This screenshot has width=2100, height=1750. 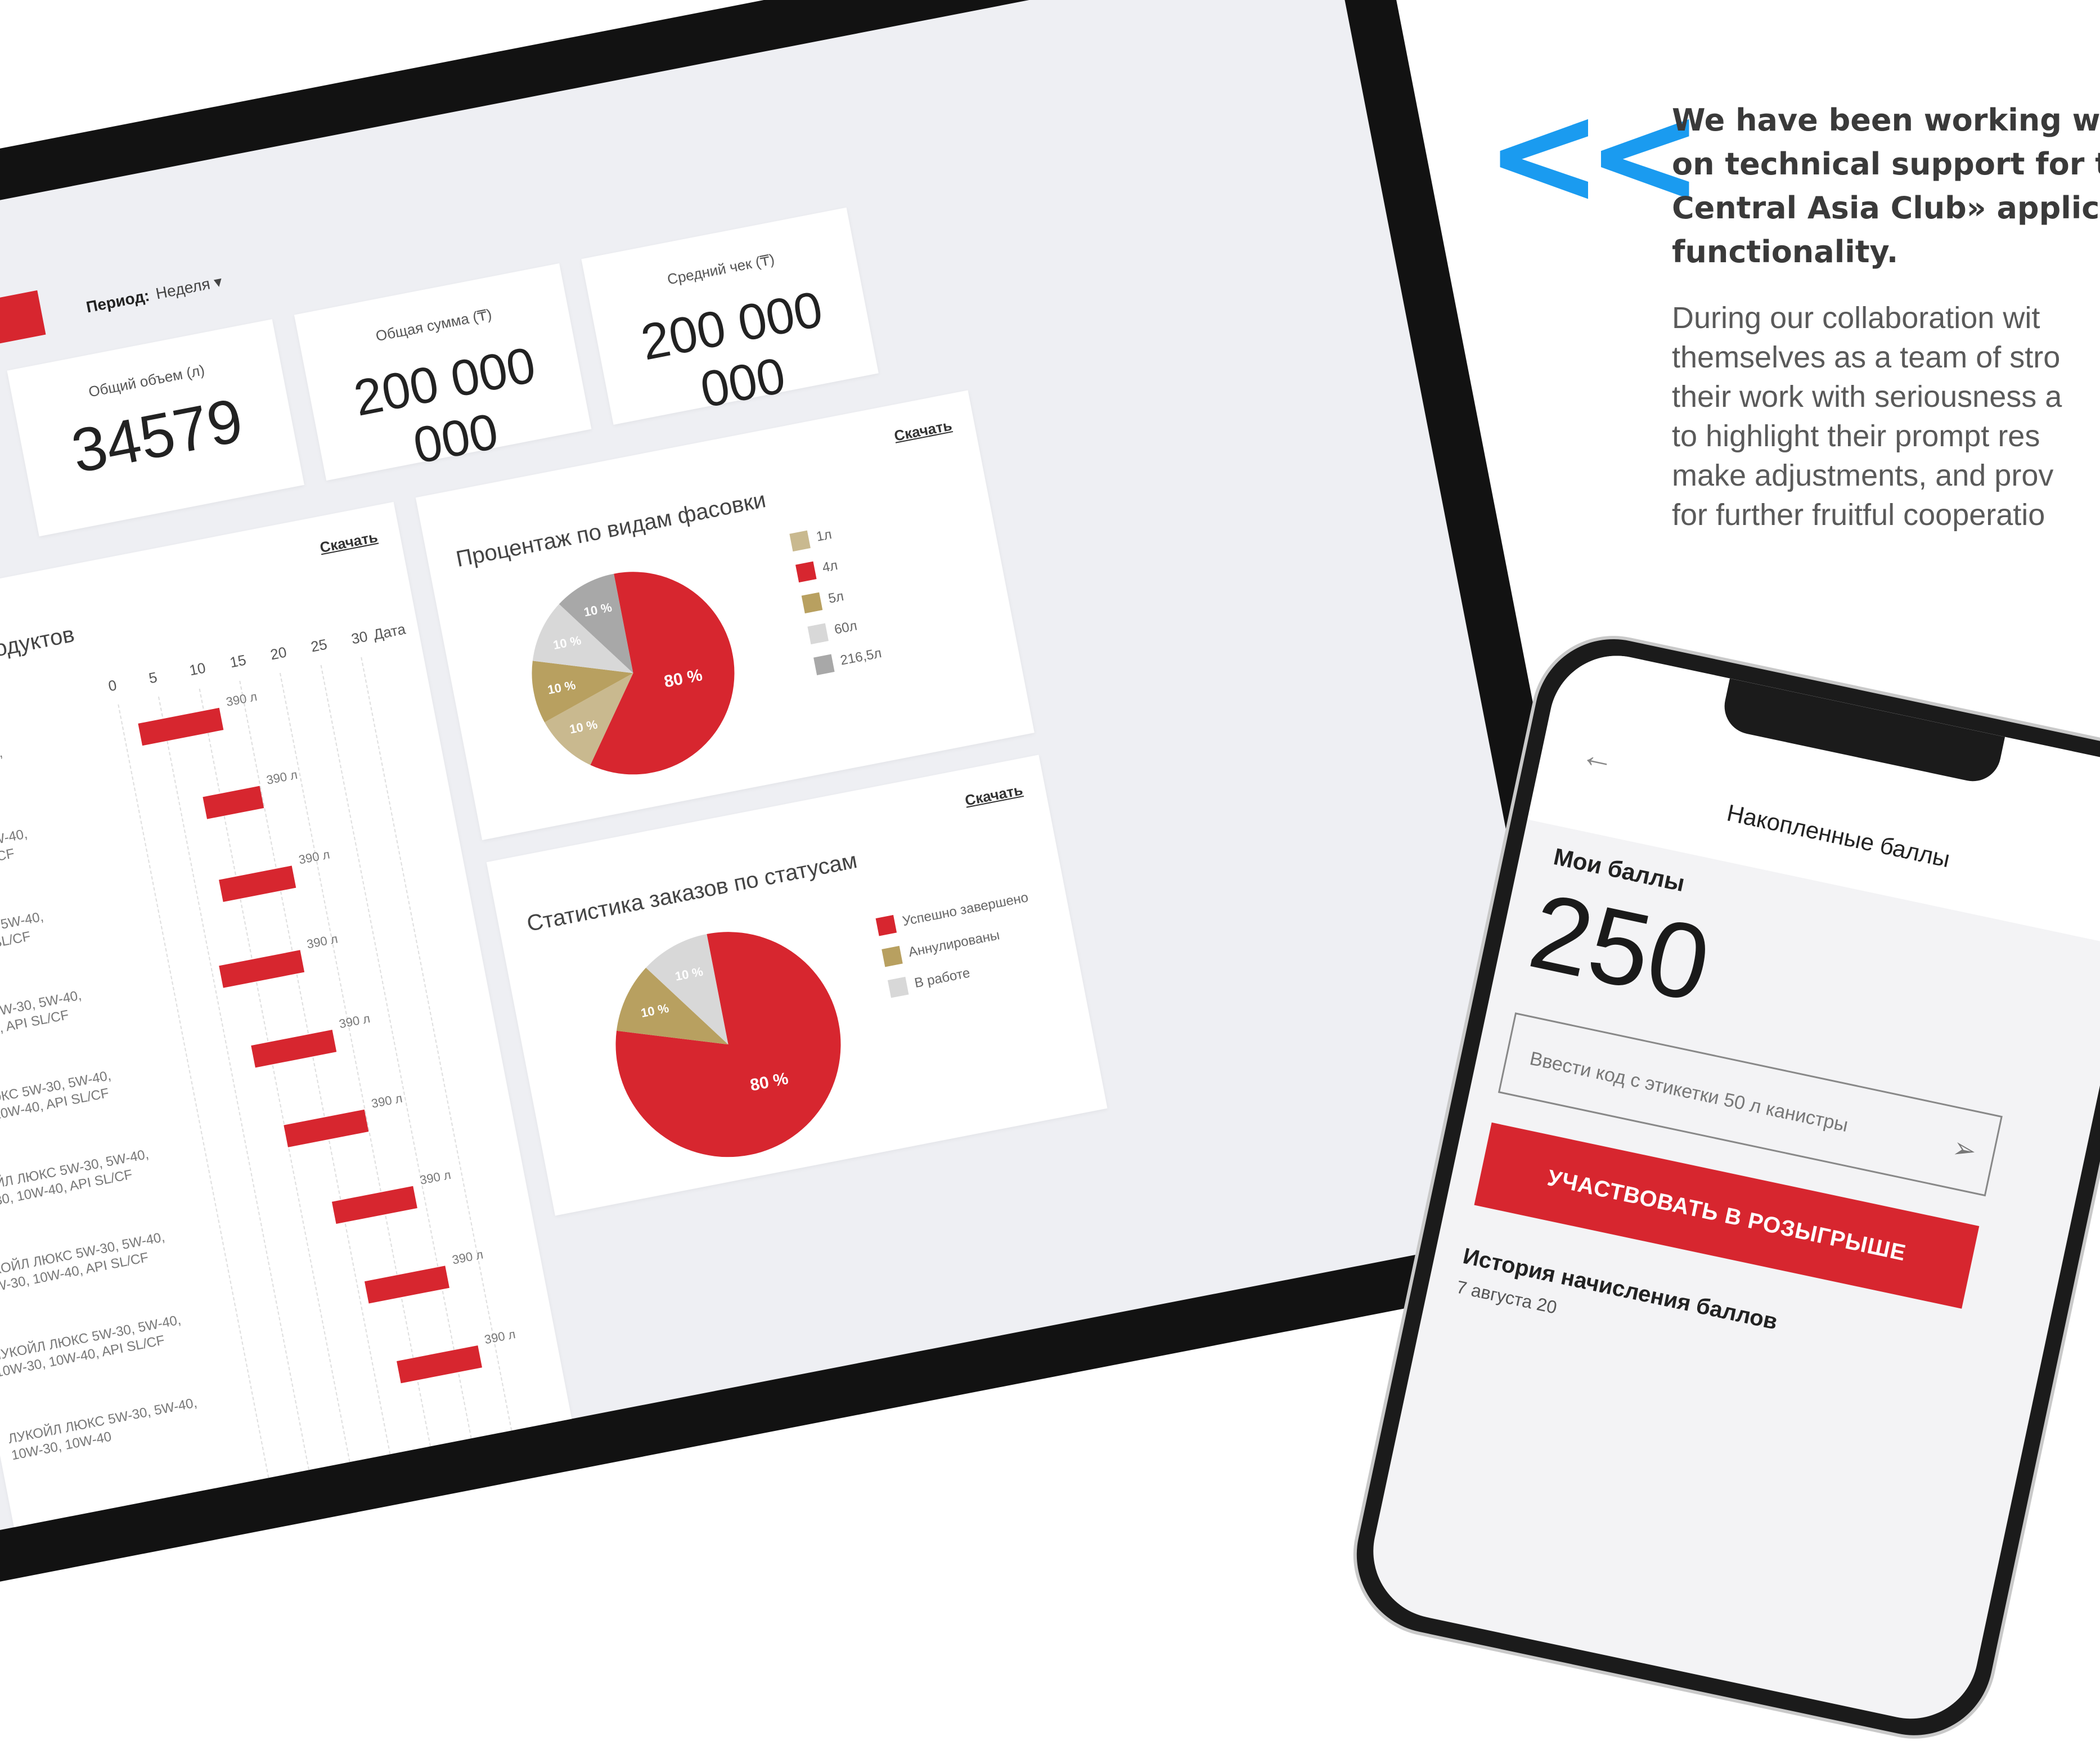 What do you see at coordinates (1620, 948) in the screenshot?
I see `points-value: 250` at bounding box center [1620, 948].